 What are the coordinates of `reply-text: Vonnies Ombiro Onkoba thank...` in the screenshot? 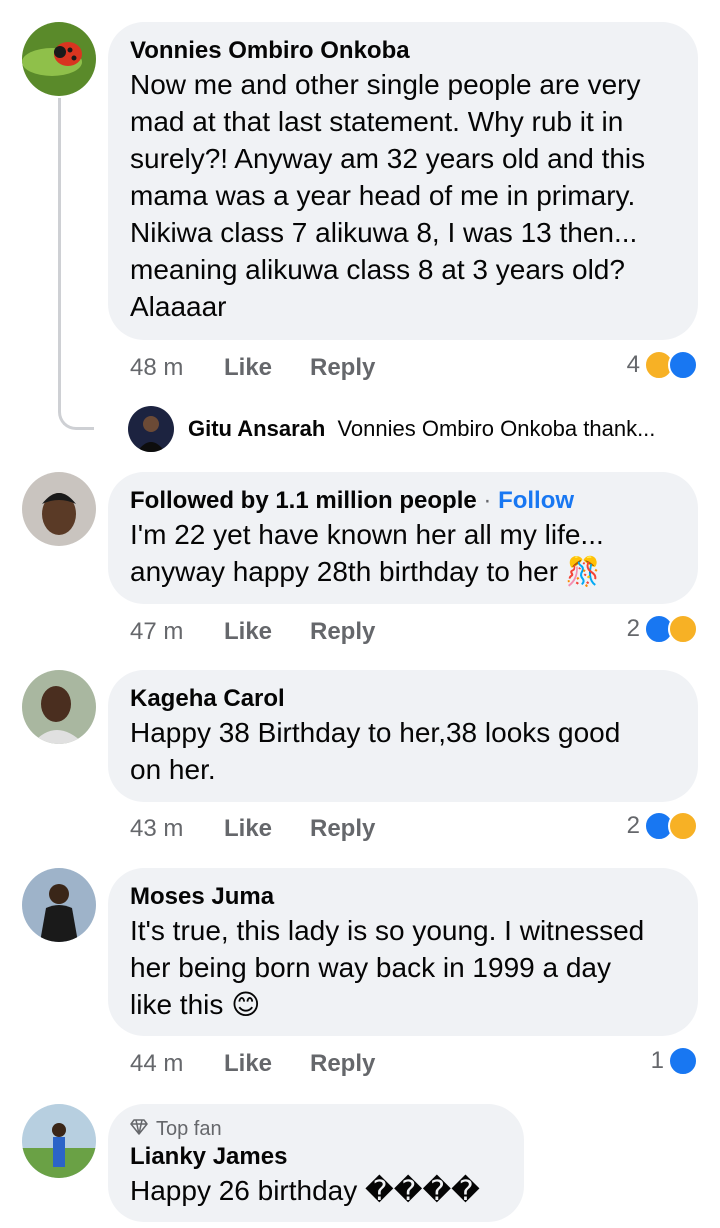 It's located at (496, 428).